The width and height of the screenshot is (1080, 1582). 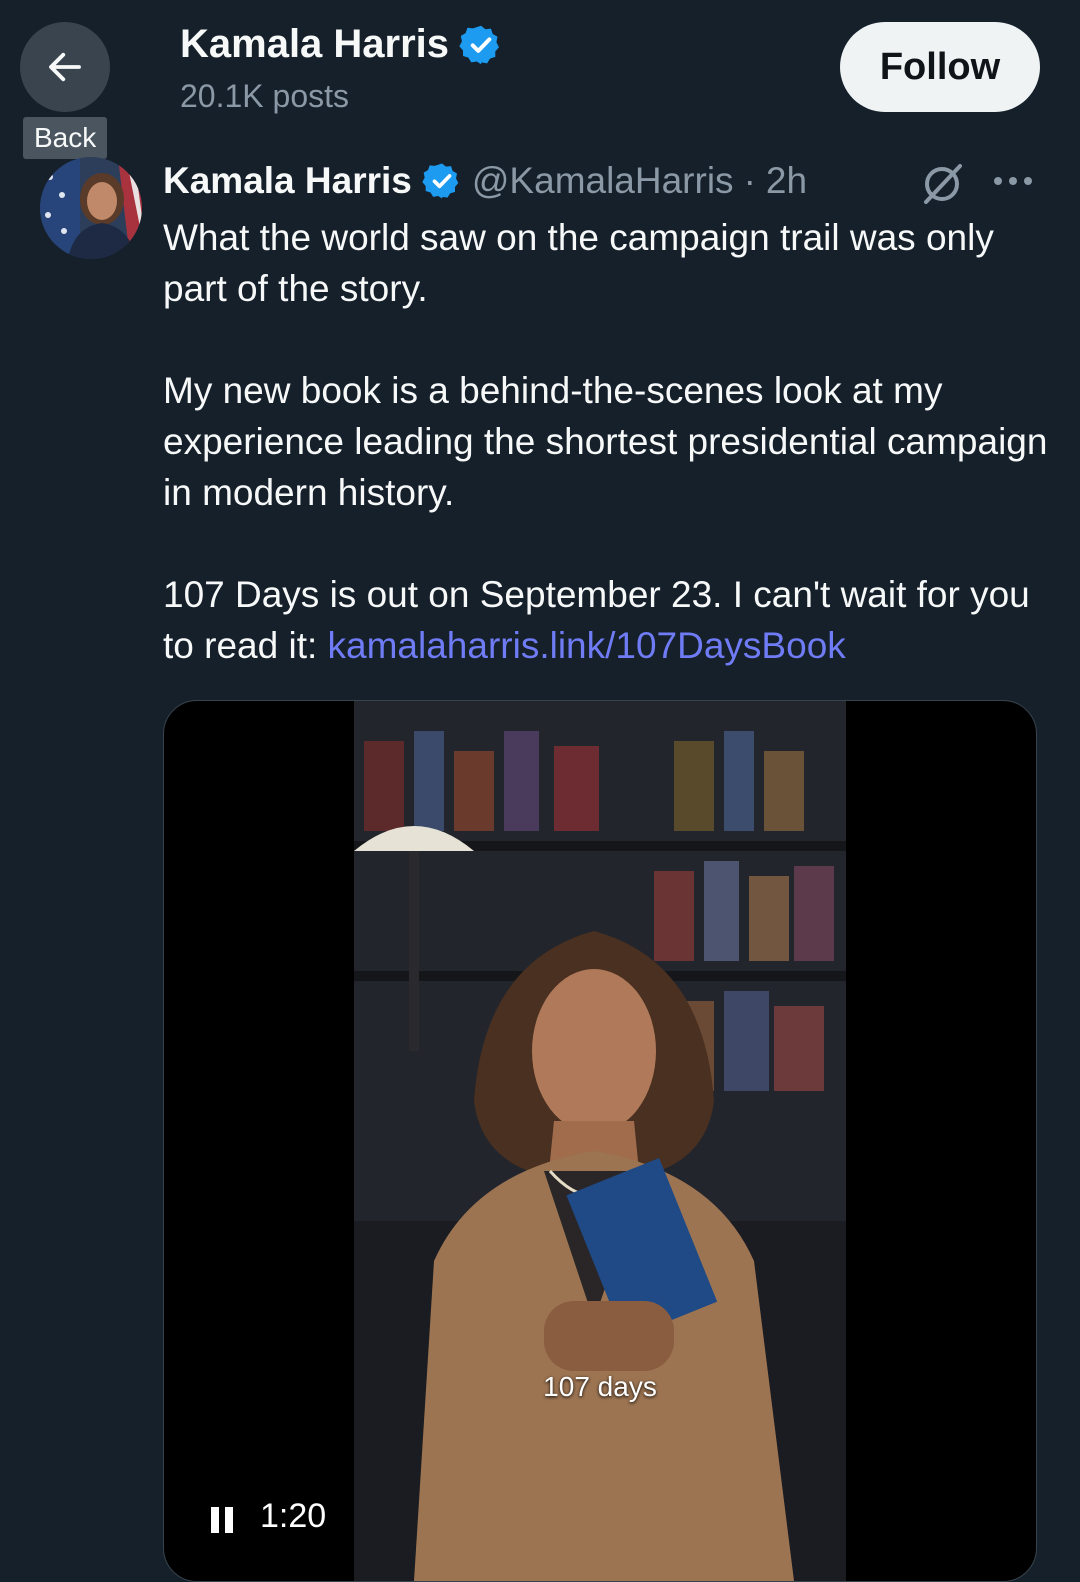 What do you see at coordinates (264, 96) in the screenshot?
I see `posts-count: 20.1K posts` at bounding box center [264, 96].